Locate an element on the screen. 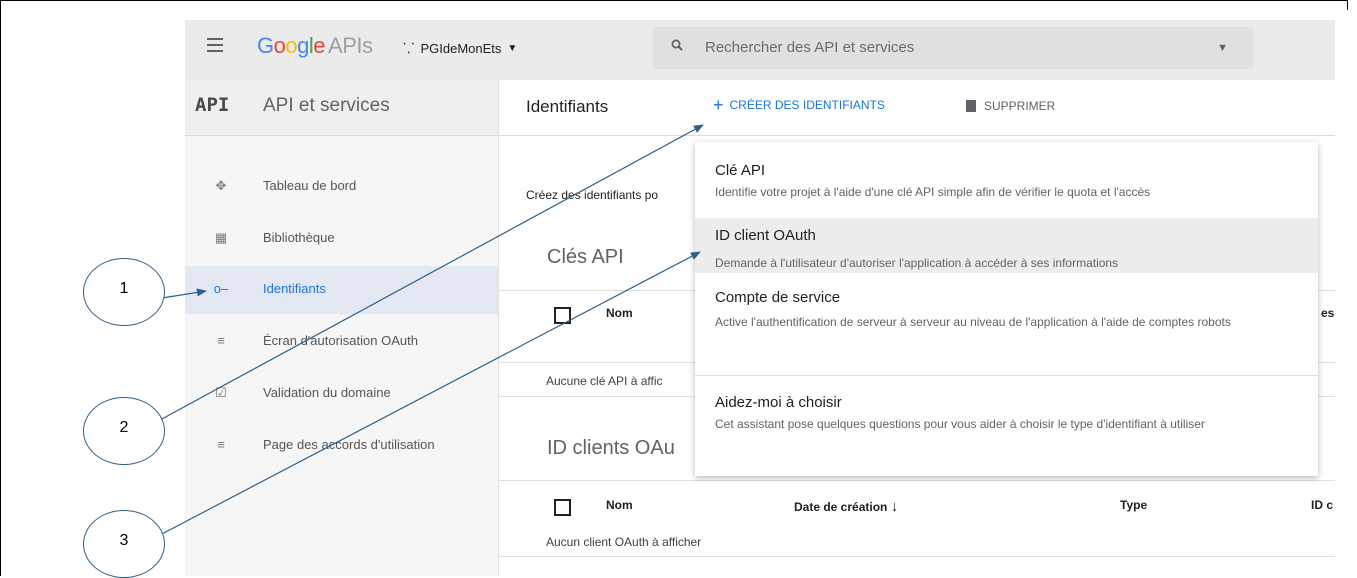 This screenshot has height=578, width=1357. sidebar-item-bibliotheque: ▦ Bibliothèque is located at coordinates (341, 239).